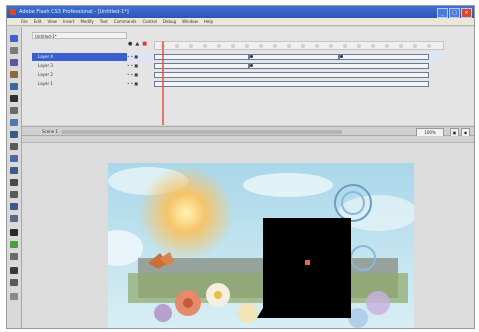 The height and width of the screenshot is (332, 479). Describe the element at coordinates (14, 244) in the screenshot. I see `fill-color-icon` at that location.